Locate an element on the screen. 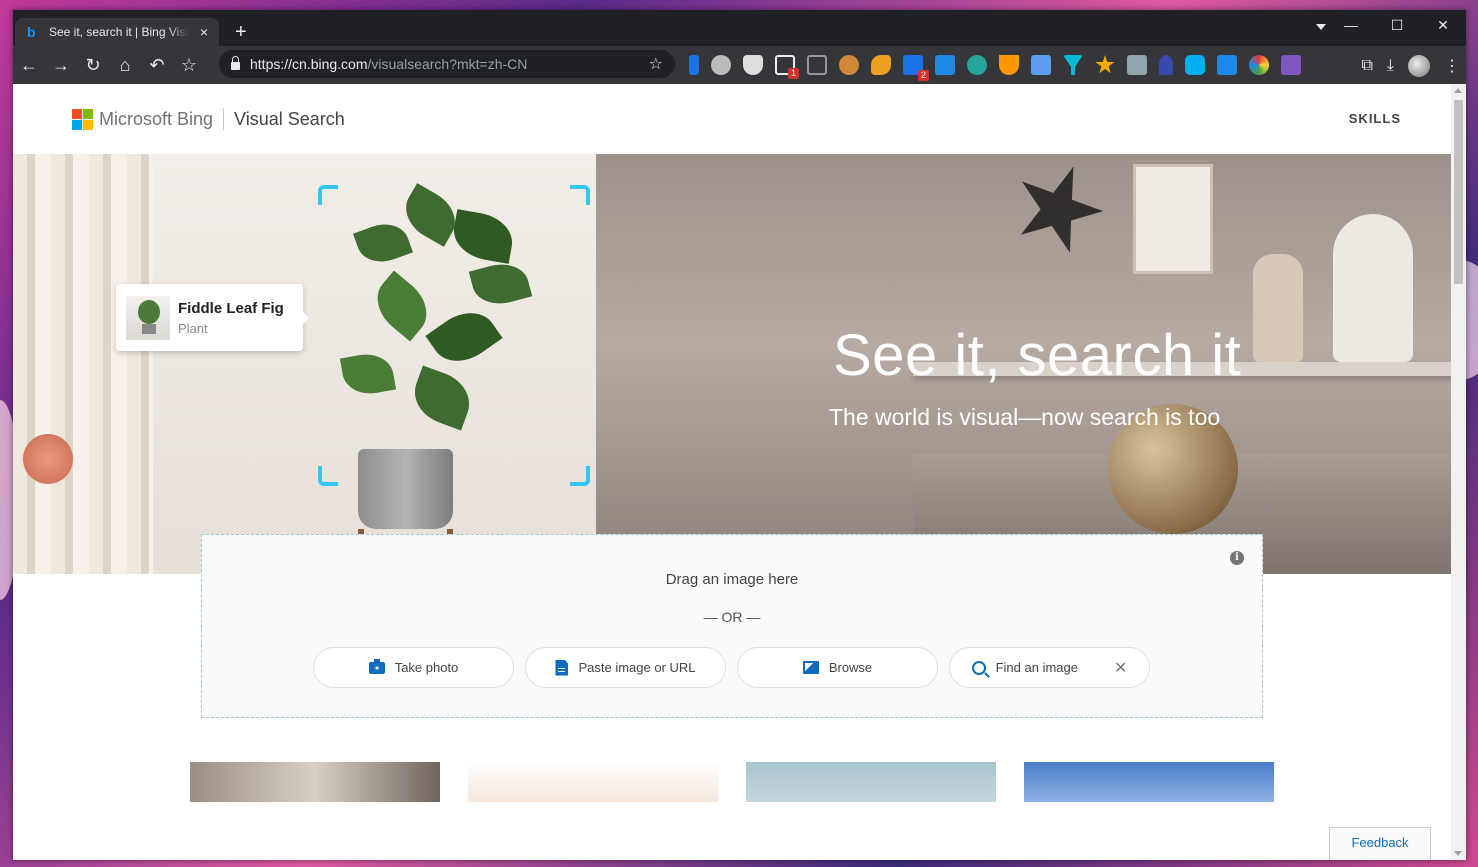  extension-bowl-icon is located at coordinates (1009, 65).